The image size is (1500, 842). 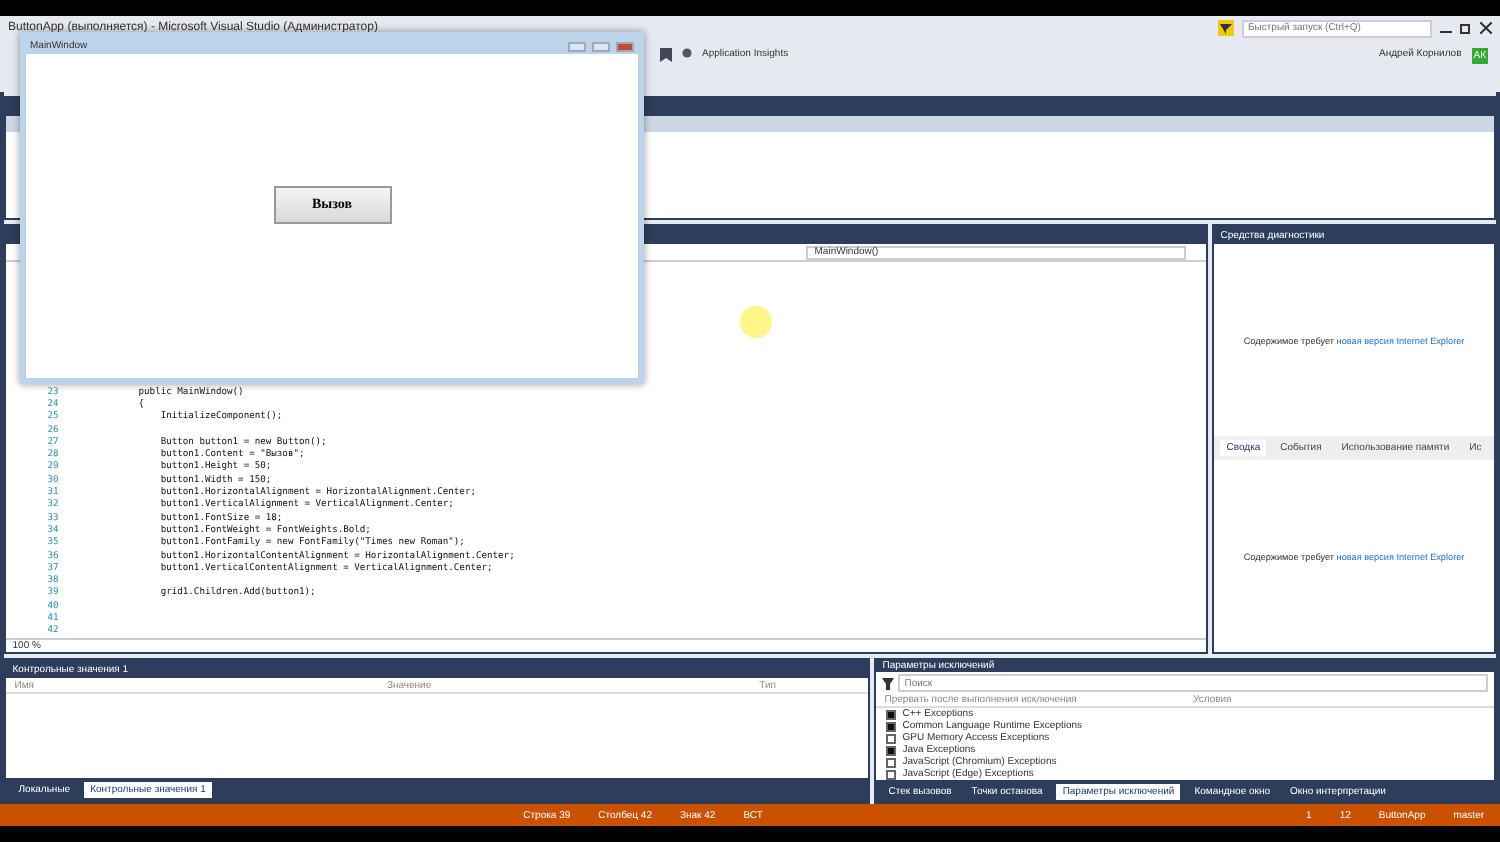 I want to click on close-icon, so click(x=1486, y=28).